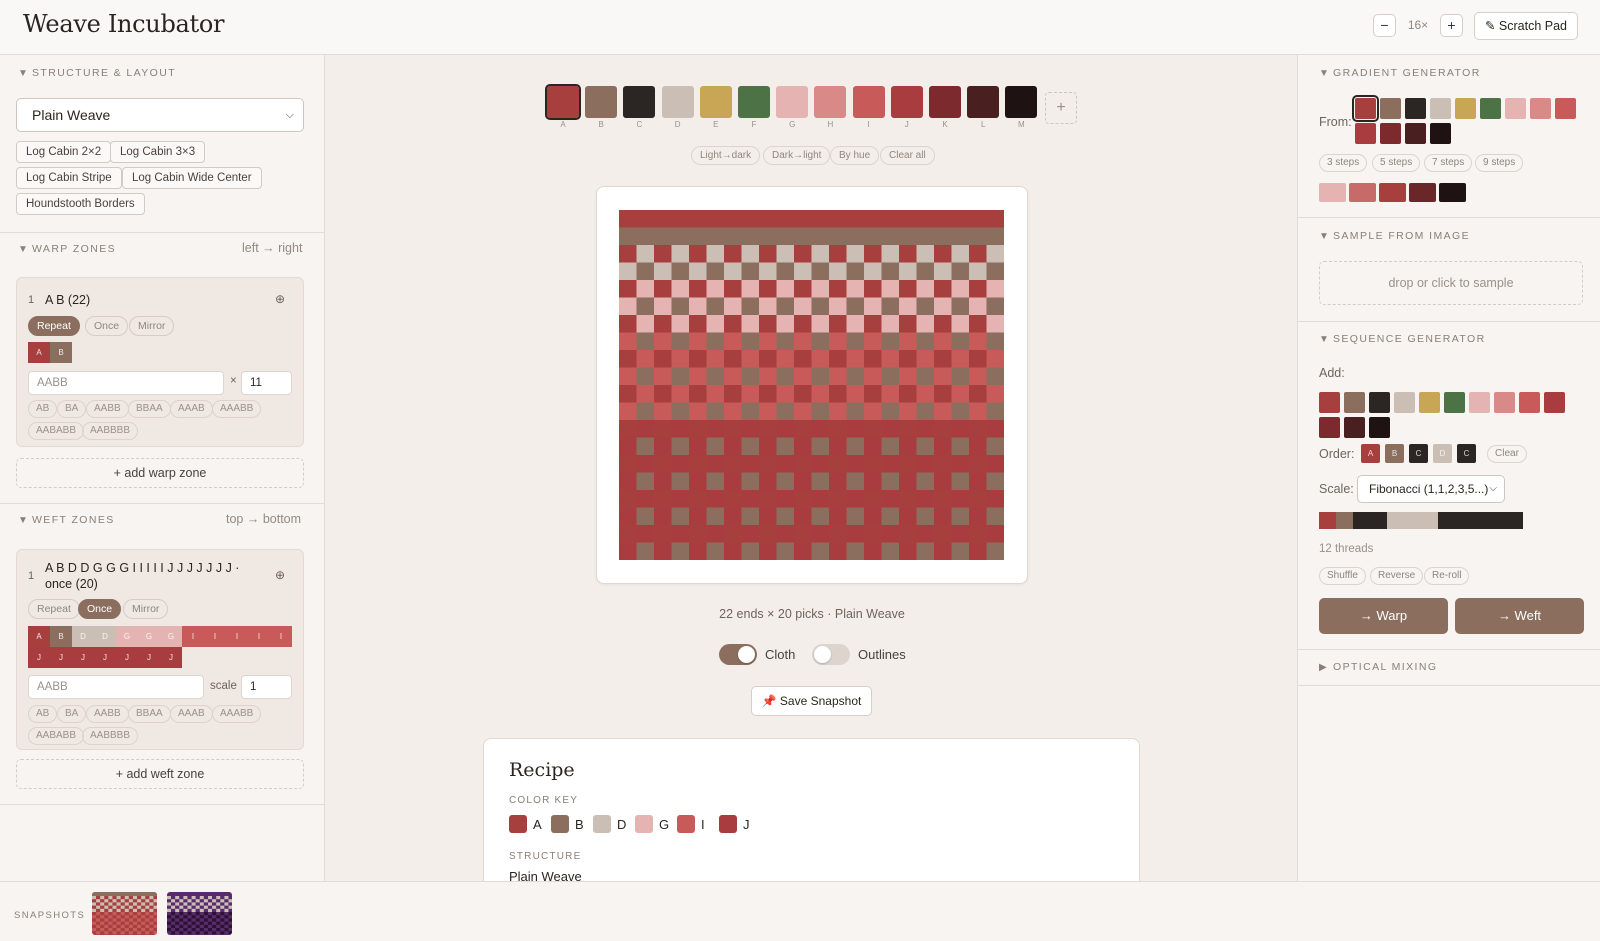 This screenshot has height=941, width=1600. What do you see at coordinates (906, 102) in the screenshot?
I see `palette-swatch-j` at bounding box center [906, 102].